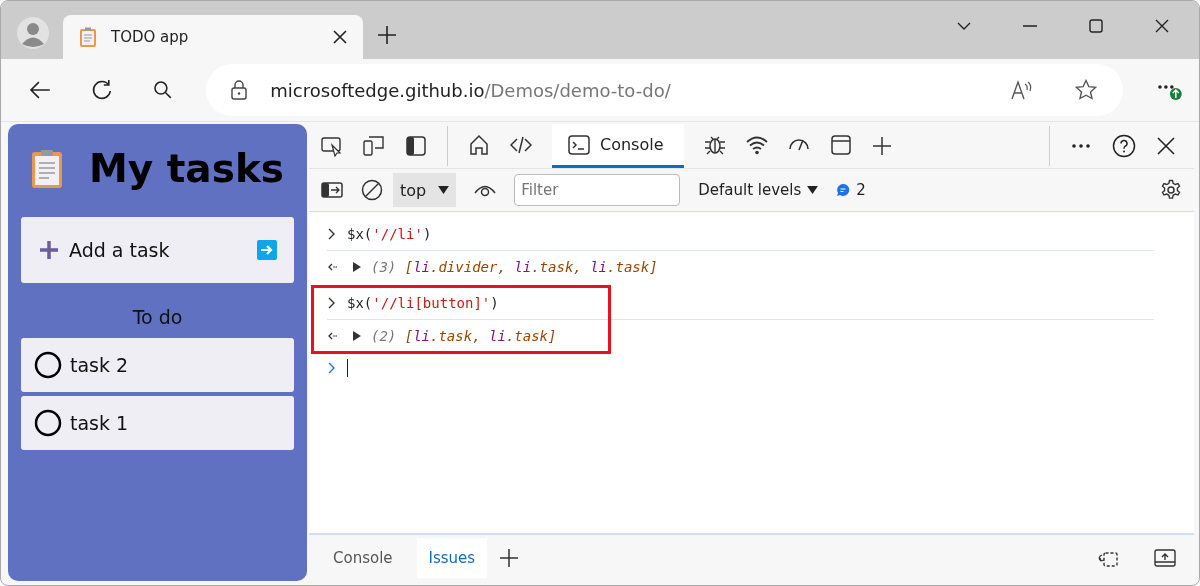  Describe the element at coordinates (372, 190) in the screenshot. I see `clear-icon` at that location.